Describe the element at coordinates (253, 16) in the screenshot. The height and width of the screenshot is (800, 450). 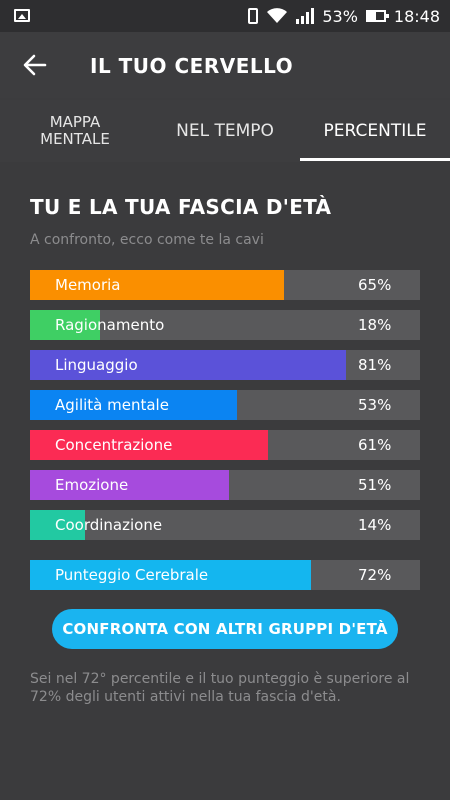
I see `vibrate-icon` at that location.